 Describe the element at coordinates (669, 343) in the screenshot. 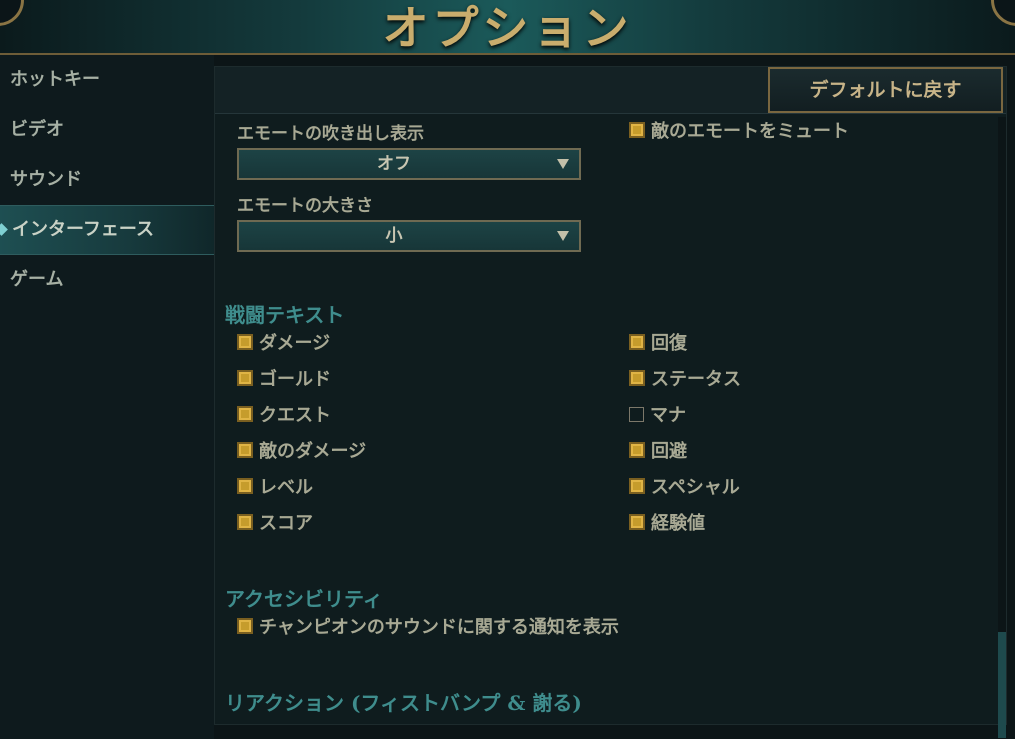

I see `checkbox-label: 回復` at that location.